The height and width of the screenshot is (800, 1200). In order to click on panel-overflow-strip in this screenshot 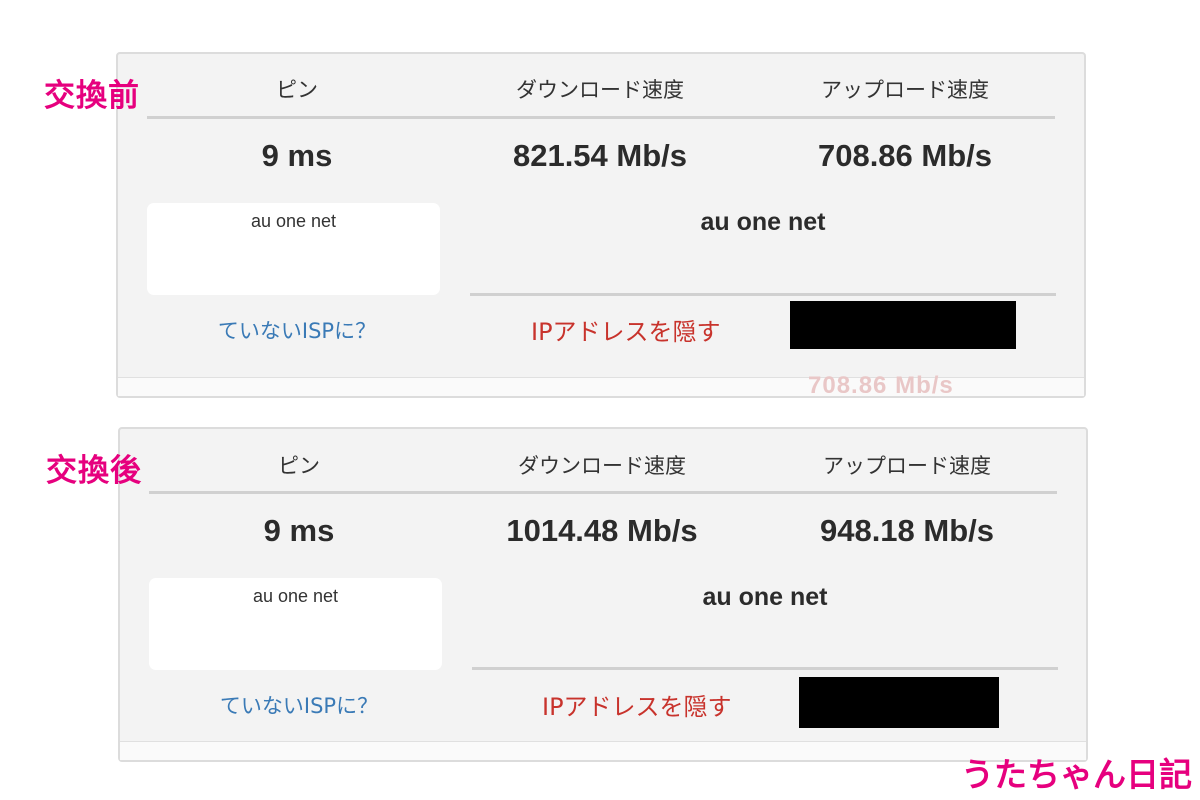, I will do `click(603, 750)`.